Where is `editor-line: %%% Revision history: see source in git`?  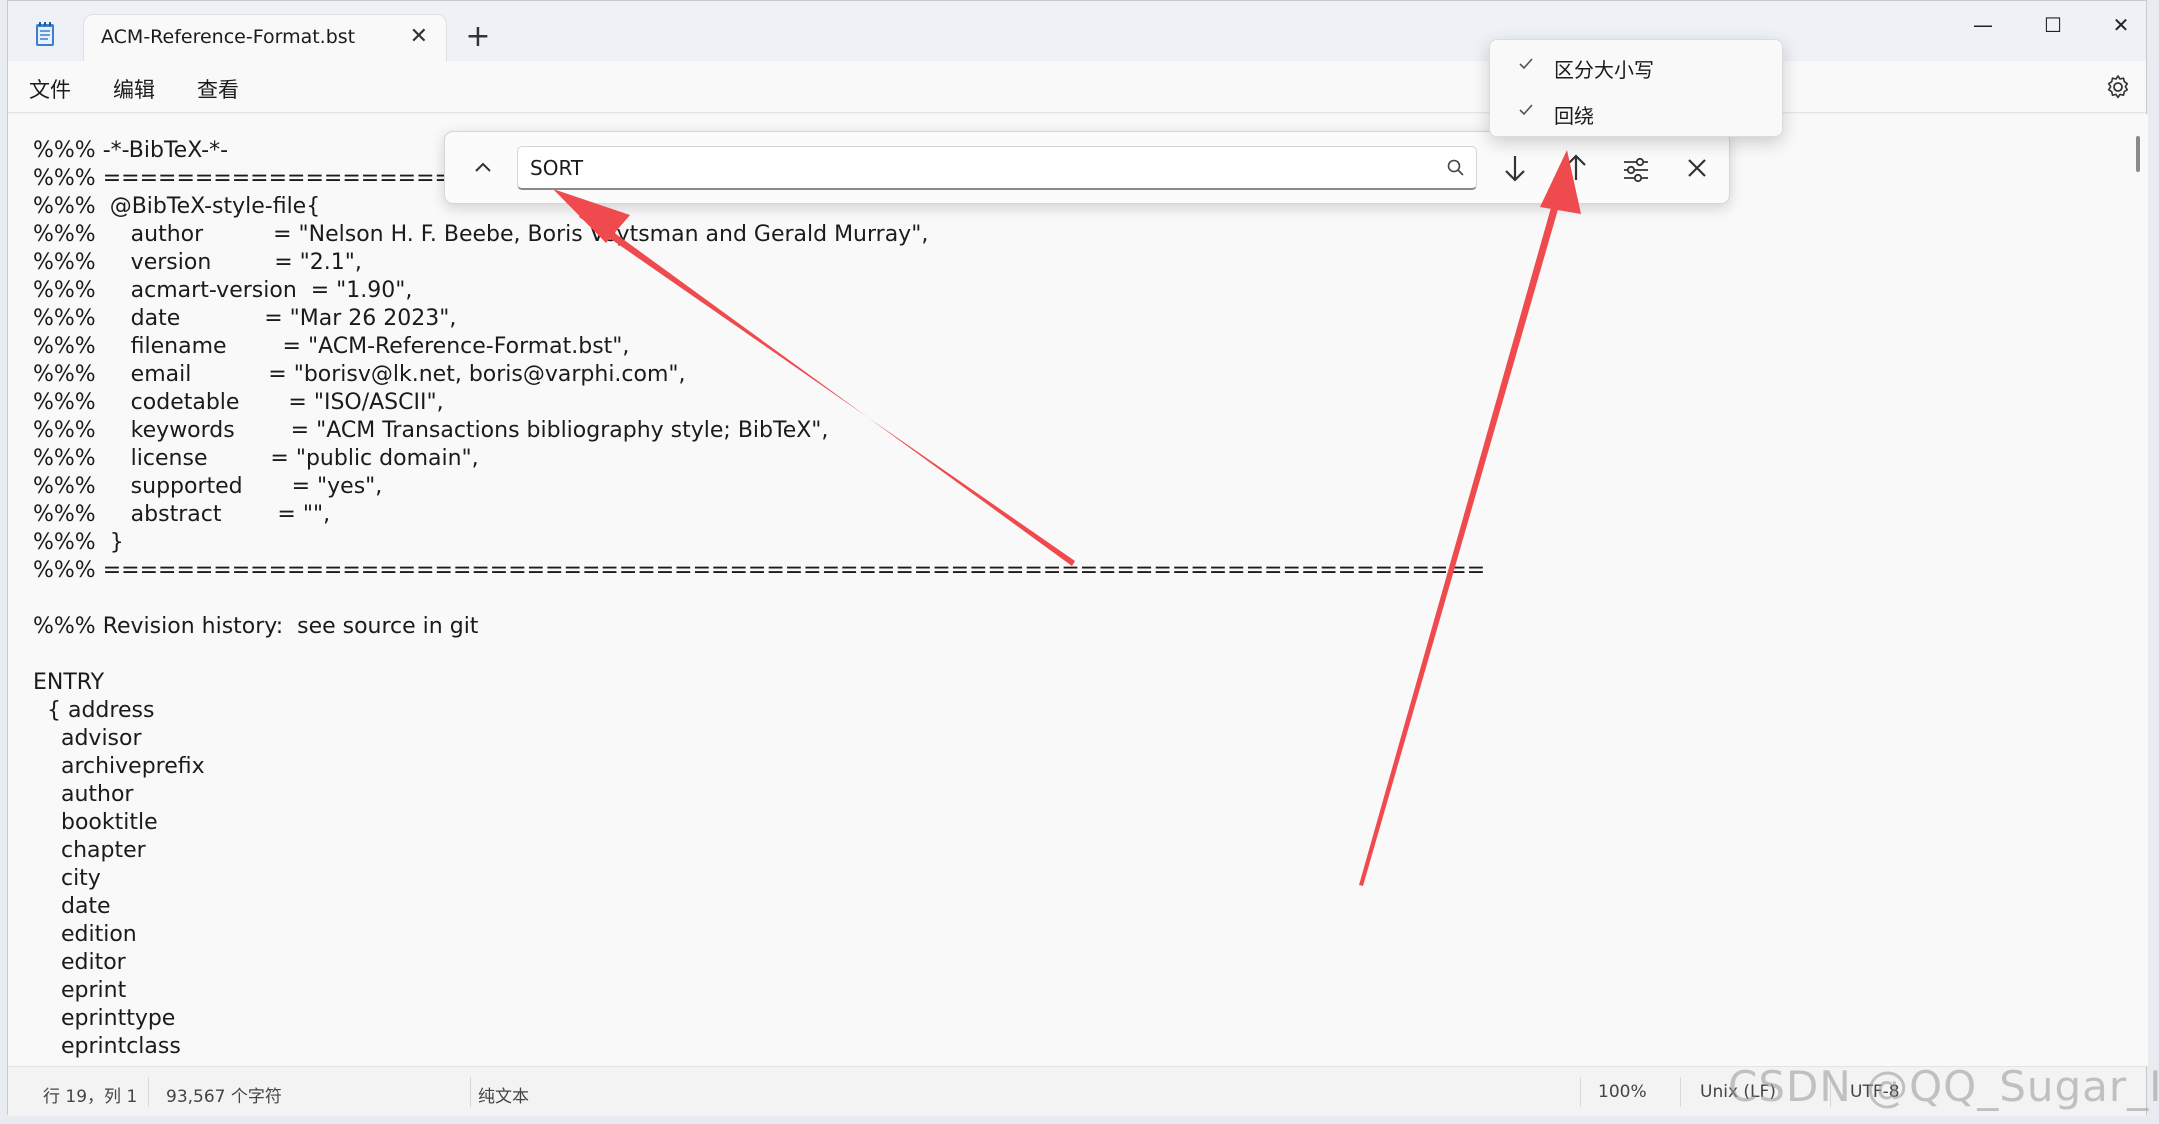
editor-line: %%% Revision history: see source in git is located at coordinates (256, 626).